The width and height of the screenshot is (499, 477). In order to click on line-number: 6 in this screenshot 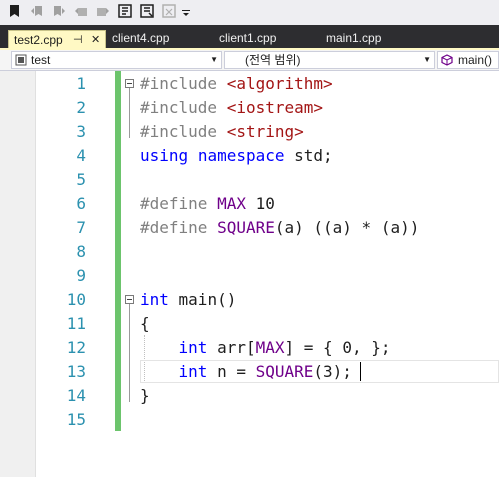, I will do `click(81, 203)`.